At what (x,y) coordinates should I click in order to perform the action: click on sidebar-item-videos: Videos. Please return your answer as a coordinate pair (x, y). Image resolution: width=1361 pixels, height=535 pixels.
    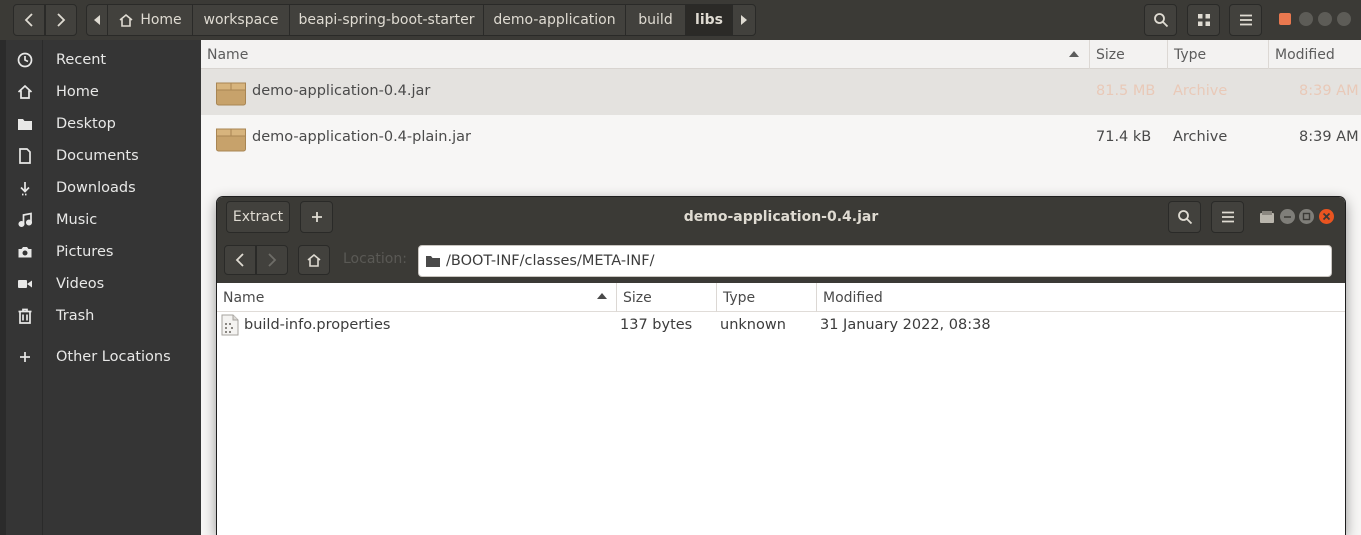
    Looking at the image, I should click on (103, 284).